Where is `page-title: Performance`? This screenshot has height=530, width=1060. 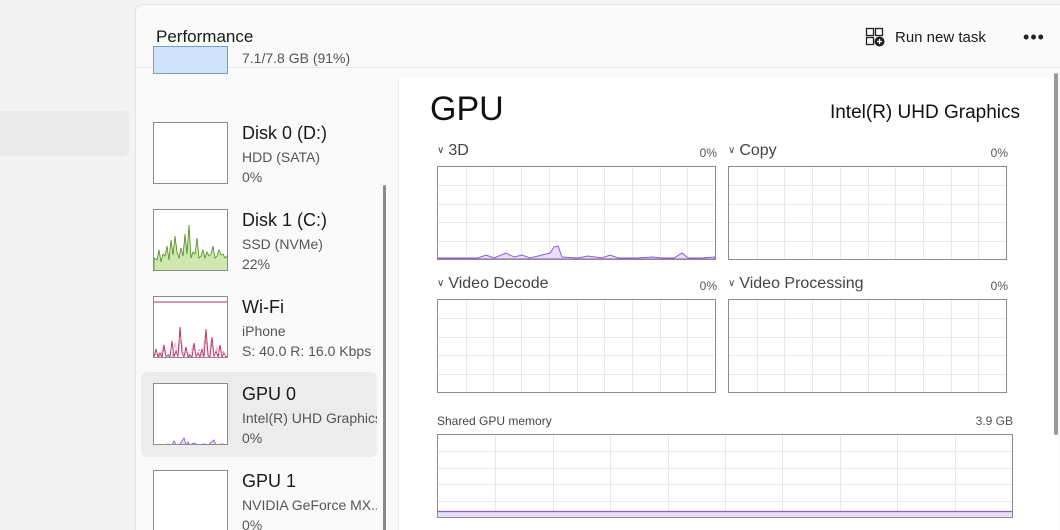 page-title: Performance is located at coordinates (205, 36).